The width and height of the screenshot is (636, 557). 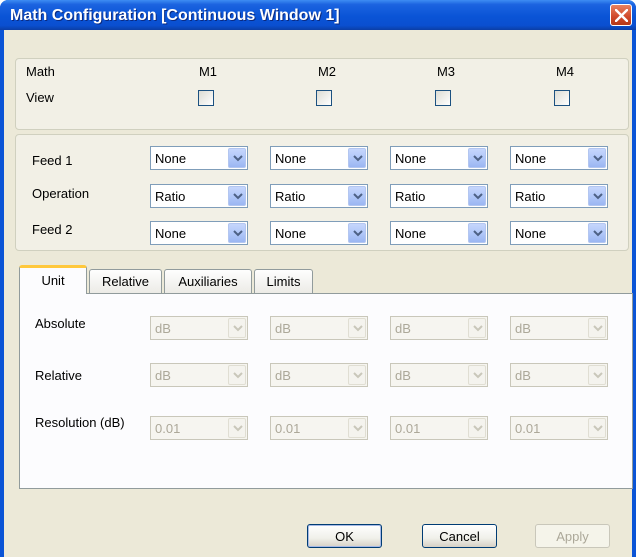 I want to click on math-view-panel: Math View M1 M2 M3 M4, so click(x=322, y=94).